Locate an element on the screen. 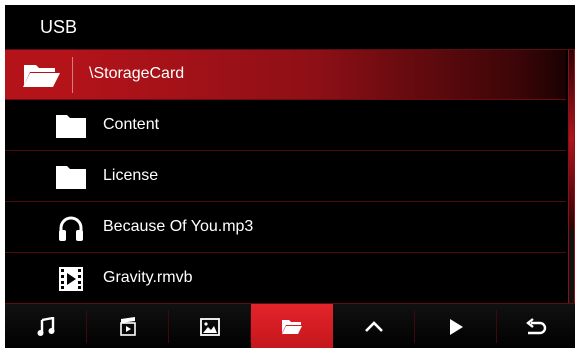 The height and width of the screenshot is (353, 581). folder-button is located at coordinates (292, 326).